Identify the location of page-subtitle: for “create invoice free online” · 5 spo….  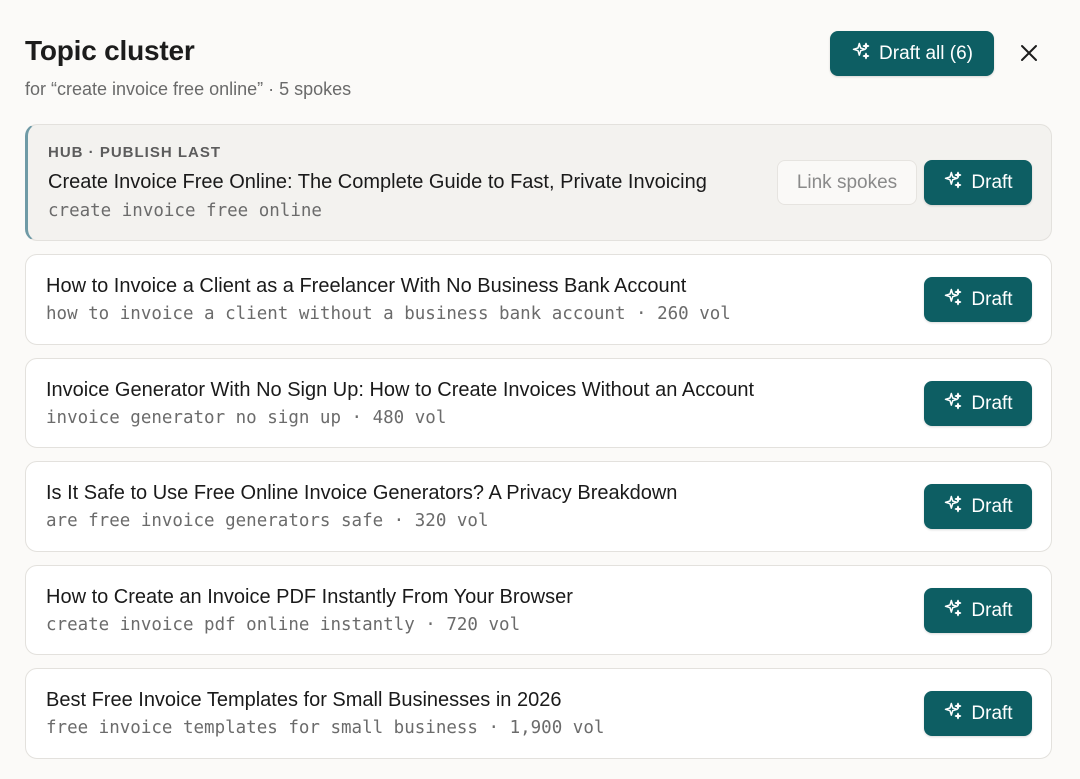
(188, 89).